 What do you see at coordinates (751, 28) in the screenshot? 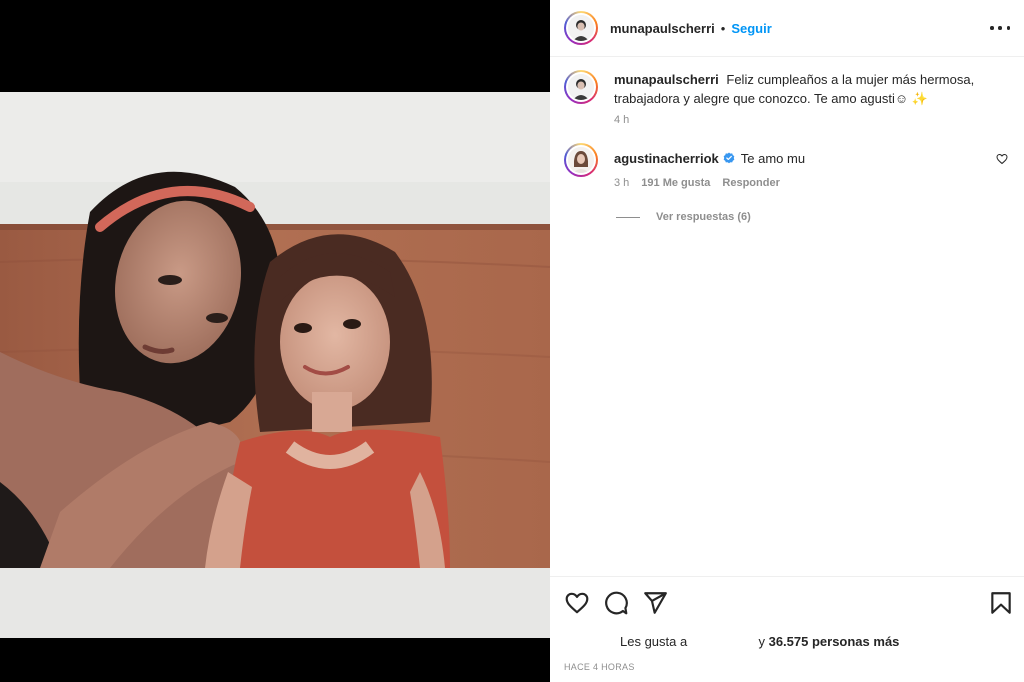
I see `follow-button: Seguir` at bounding box center [751, 28].